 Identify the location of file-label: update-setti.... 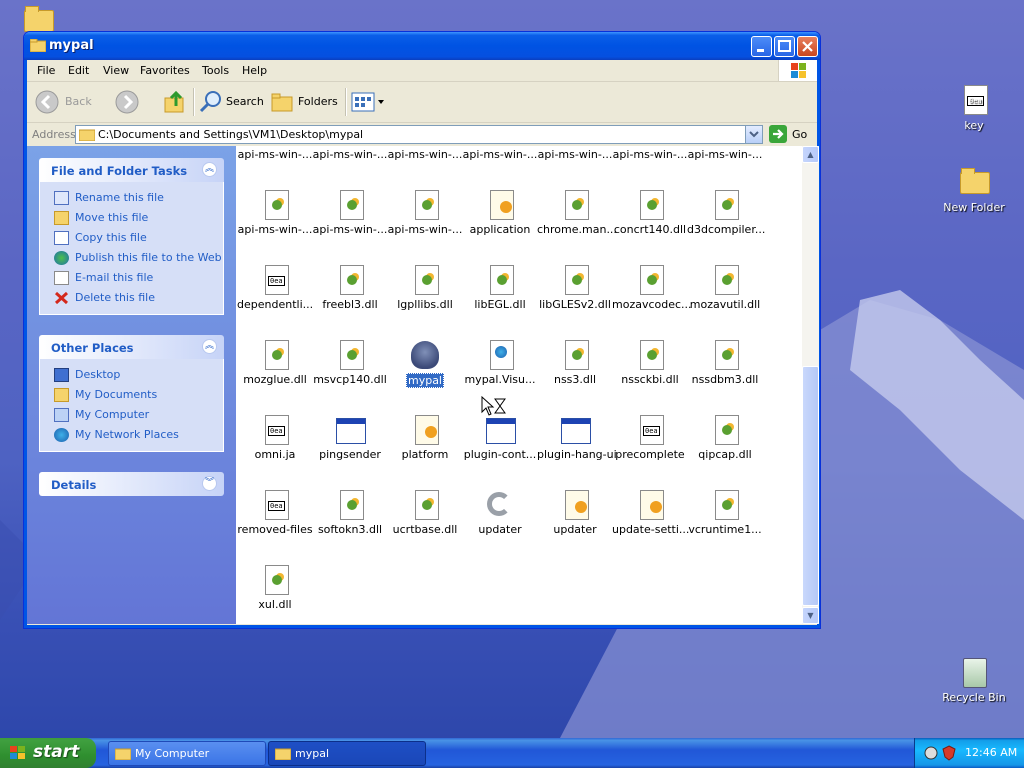
(651, 529).